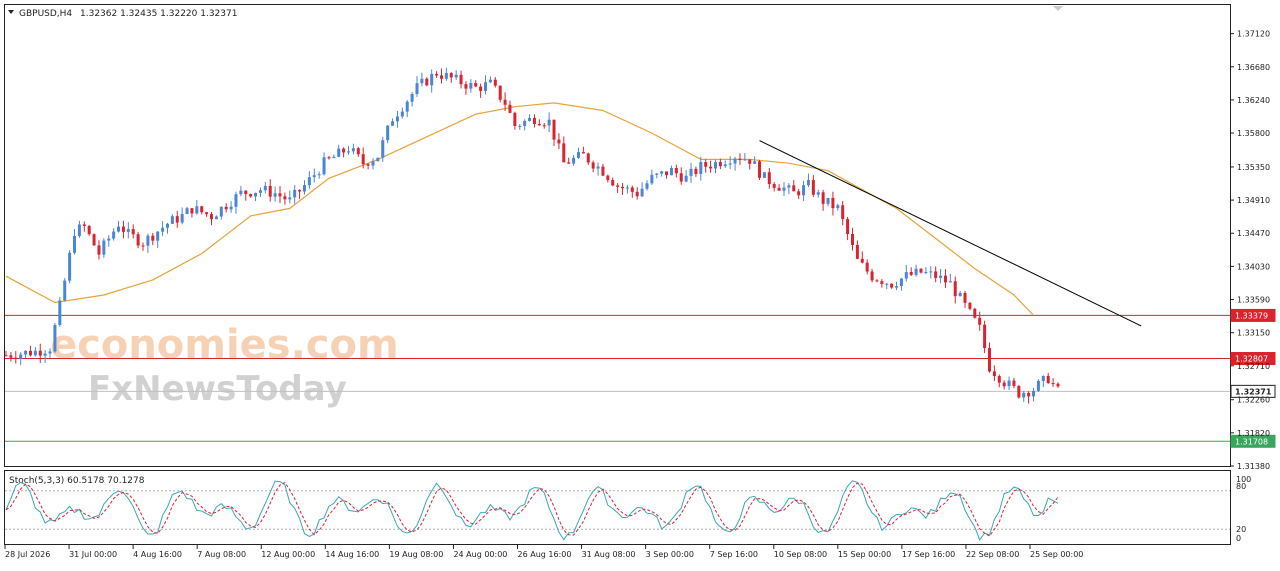 This screenshot has width=1280, height=571. Describe the element at coordinates (1241, 486) in the screenshot. I see `osc-level-80: 80` at that location.